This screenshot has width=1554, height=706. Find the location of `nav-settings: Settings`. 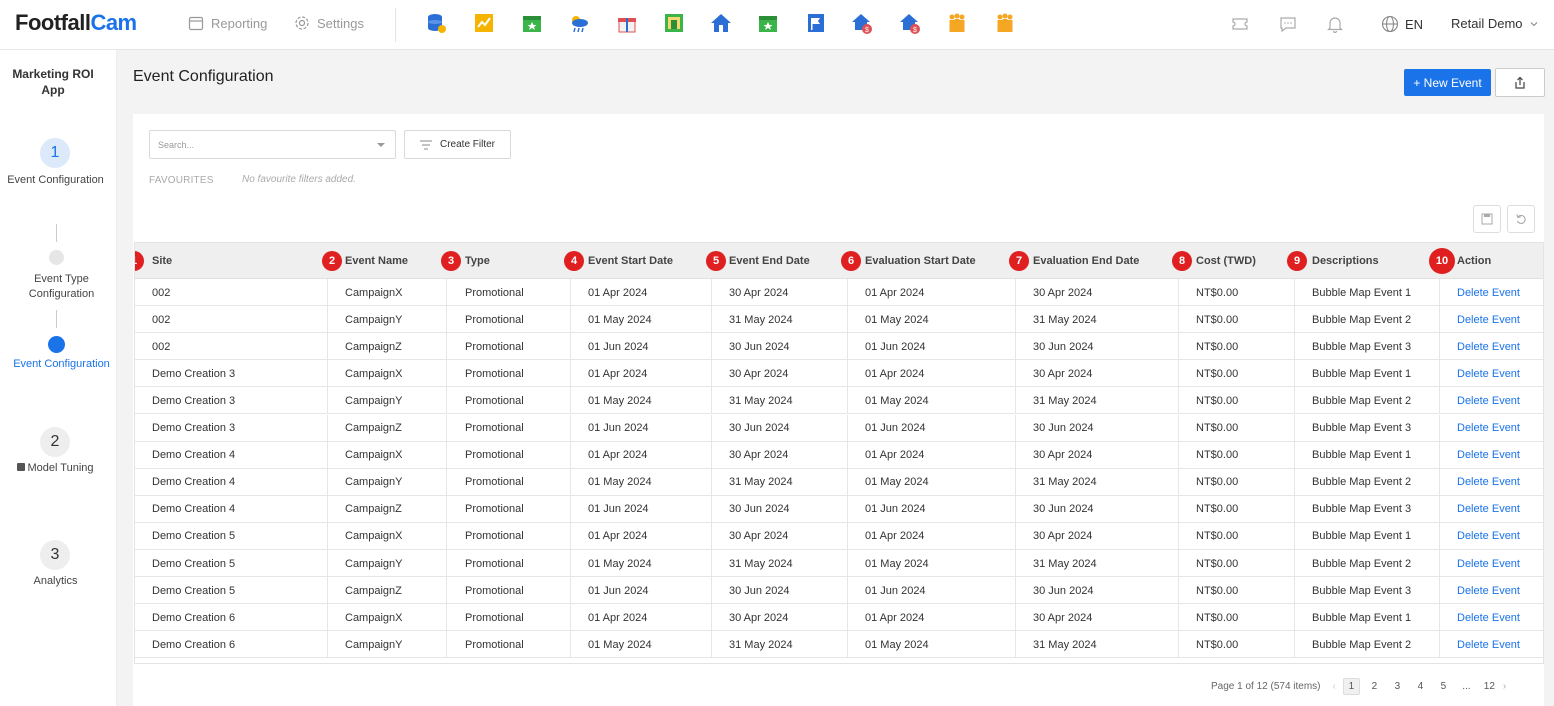

nav-settings: Settings is located at coordinates (329, 23).